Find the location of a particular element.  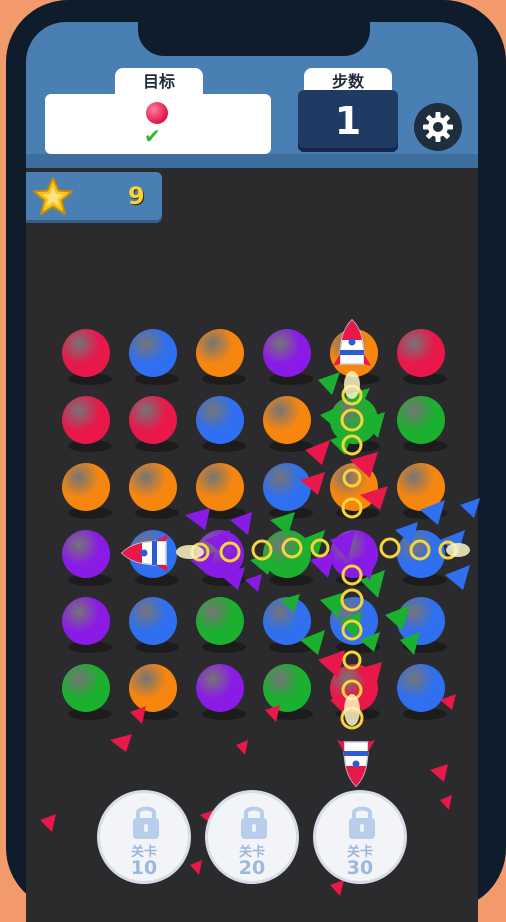

star-counter: 9 is located at coordinates (94, 196).